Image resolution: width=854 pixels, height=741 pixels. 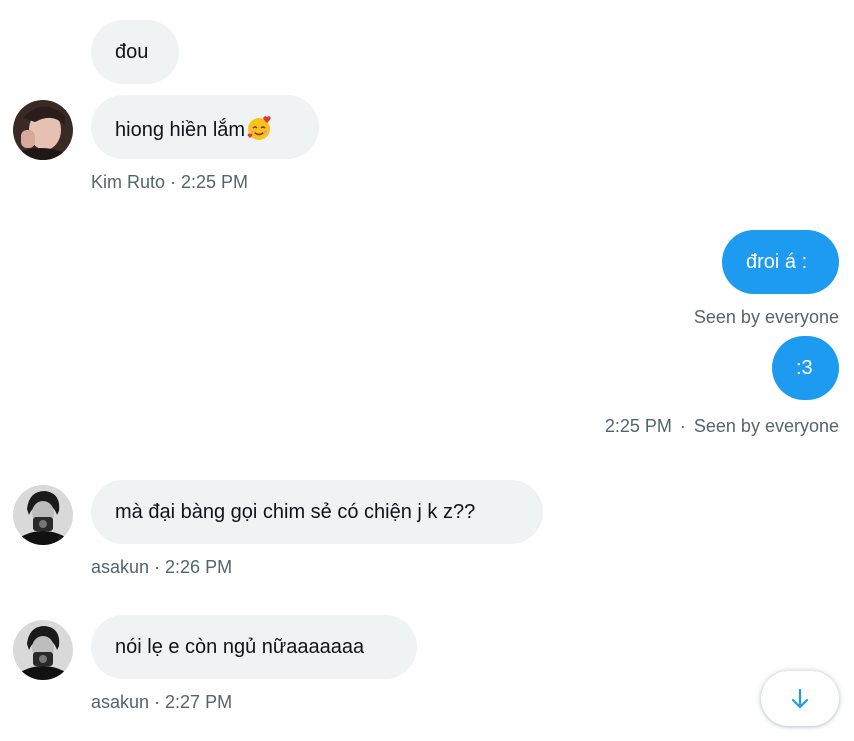 I want to click on message-bubble: đroi á :, so click(x=780, y=262).